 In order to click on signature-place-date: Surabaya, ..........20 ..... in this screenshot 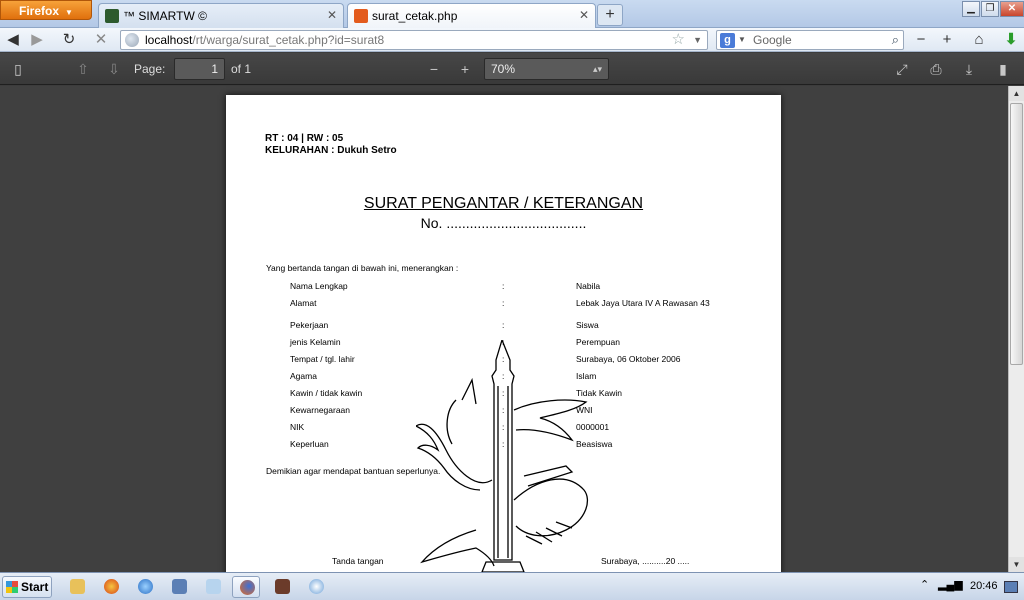, I will do `click(645, 561)`.